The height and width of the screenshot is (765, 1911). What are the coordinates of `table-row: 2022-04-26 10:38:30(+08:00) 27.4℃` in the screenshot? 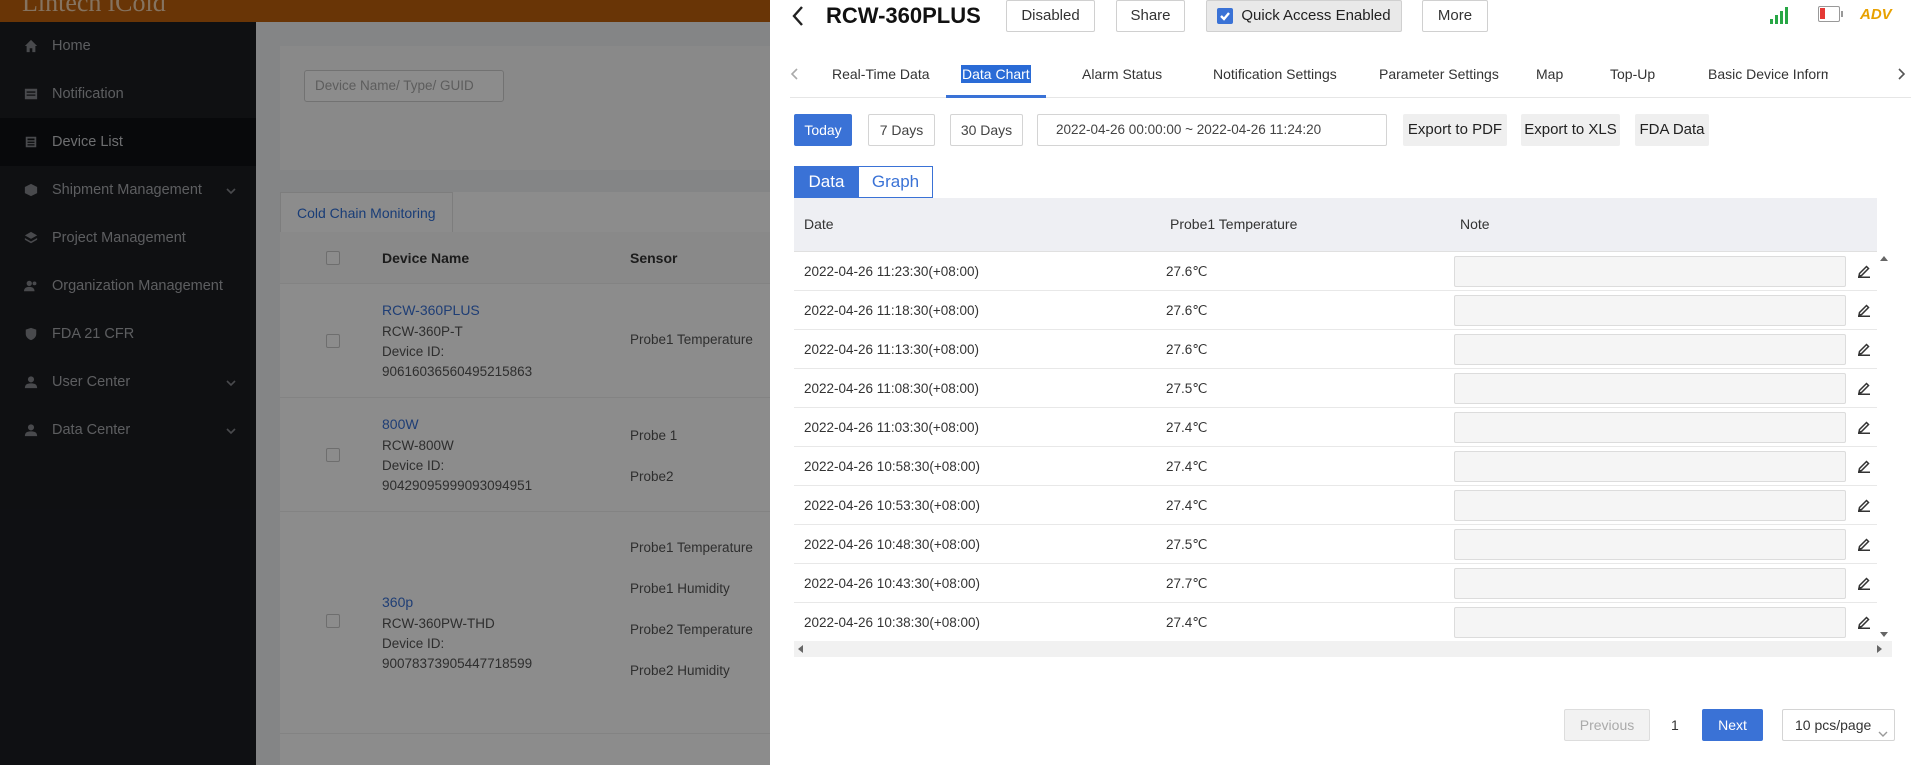 It's located at (1335, 622).